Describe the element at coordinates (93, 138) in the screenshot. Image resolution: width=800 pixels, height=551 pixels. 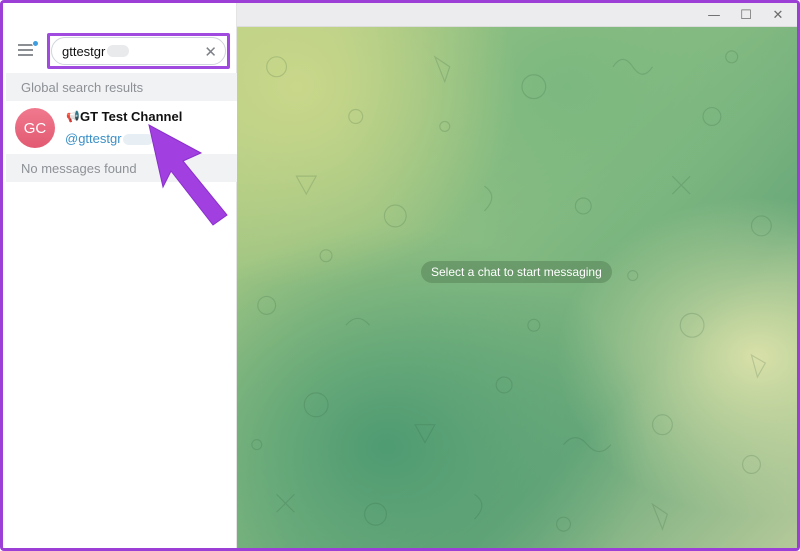
I see `channel-handle-text: @gttestgr` at that location.